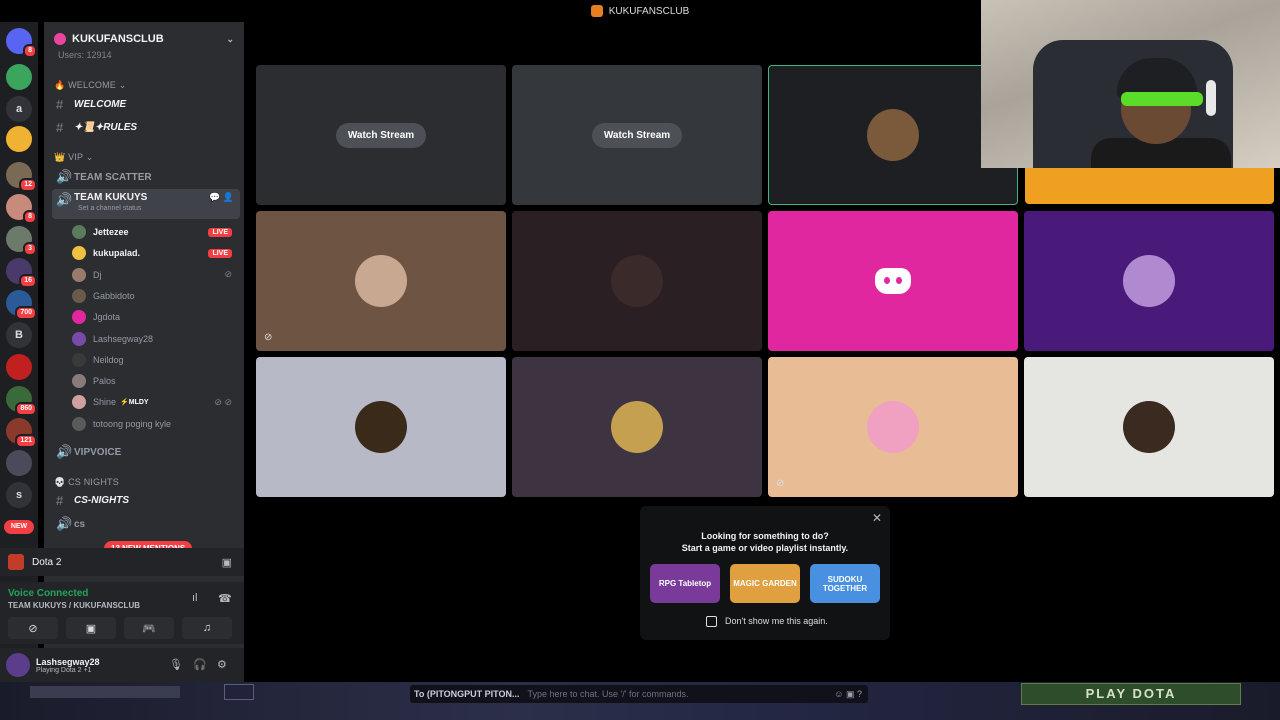 The image size is (1280, 720). I want to click on server-icon-14: s, so click(19, 495).